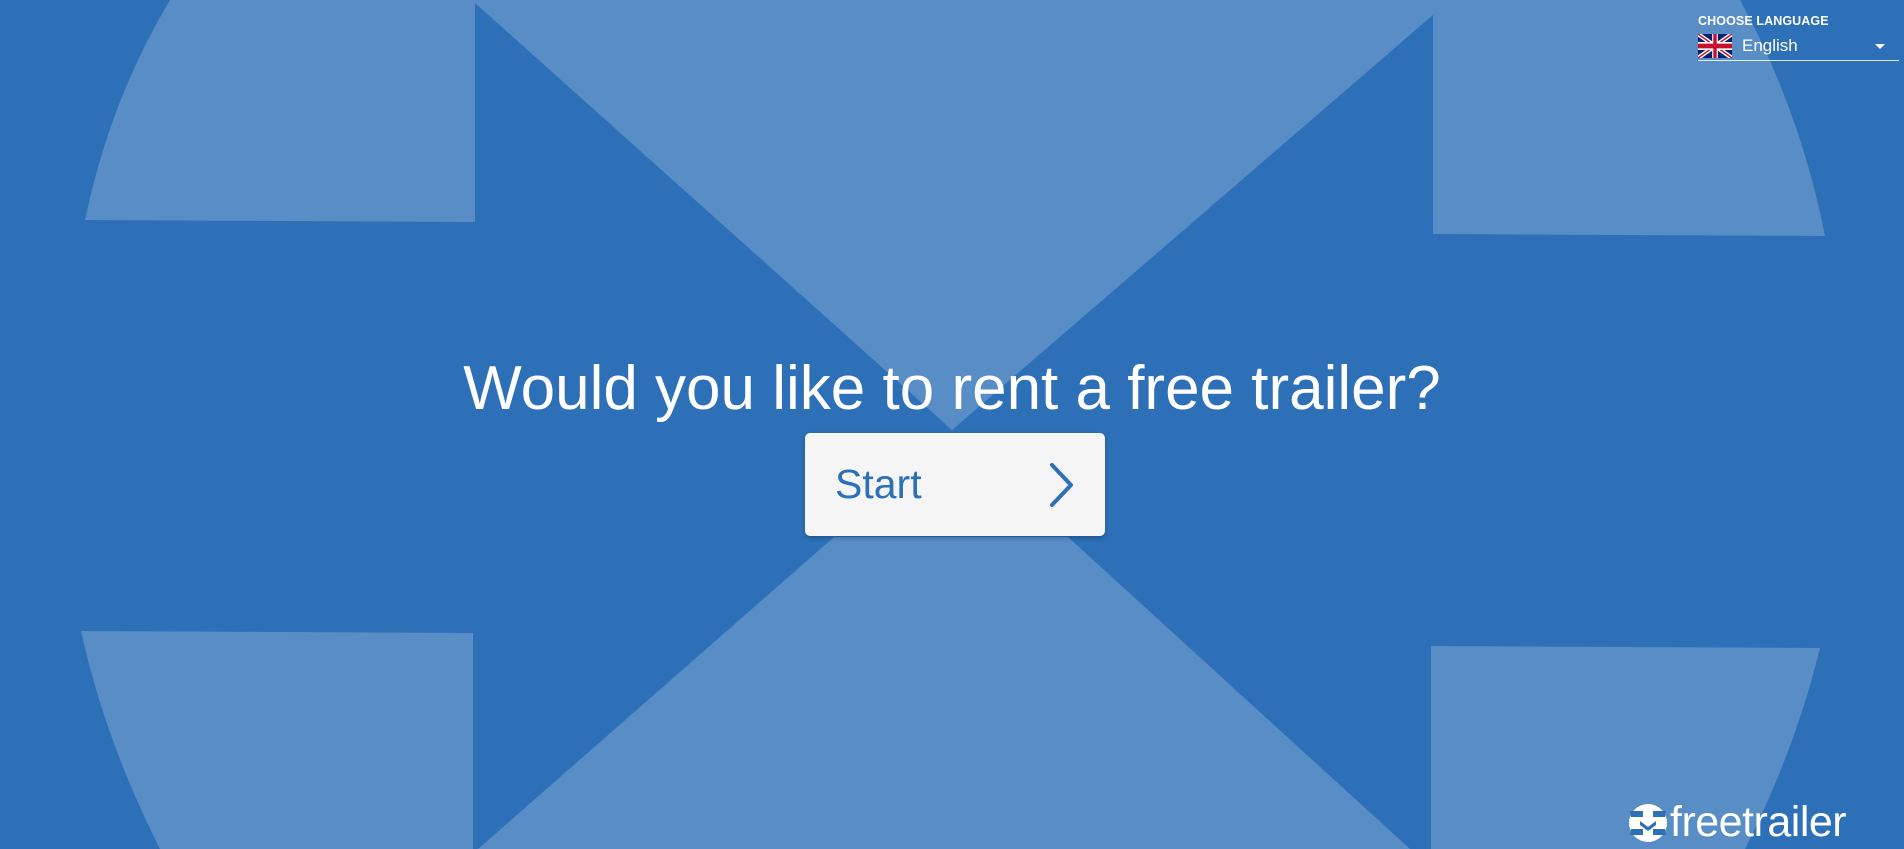 The image size is (1904, 849). What do you see at coordinates (1061, 484) in the screenshot?
I see `chevron-right-icon` at bounding box center [1061, 484].